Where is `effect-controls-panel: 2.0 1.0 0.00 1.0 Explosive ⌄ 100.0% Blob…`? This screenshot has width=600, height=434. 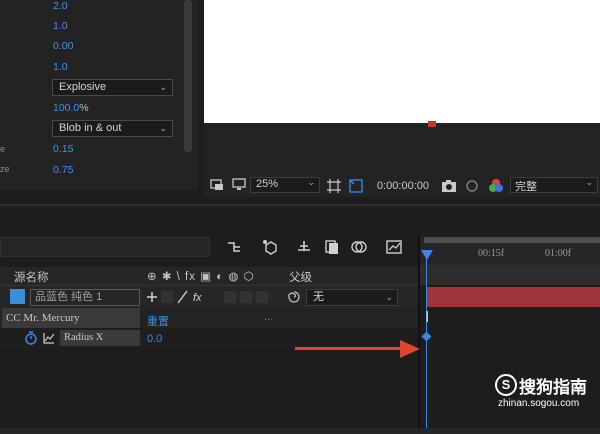 effect-controls-panel: 2.0 1.0 0.00 1.0 Explosive ⌄ 100.0% Blob… is located at coordinates (99, 95).